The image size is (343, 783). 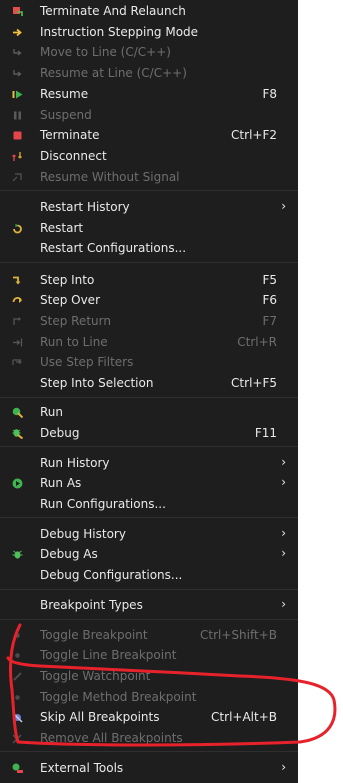 I want to click on menu-item-run-as: Run As ›, so click(x=149, y=483).